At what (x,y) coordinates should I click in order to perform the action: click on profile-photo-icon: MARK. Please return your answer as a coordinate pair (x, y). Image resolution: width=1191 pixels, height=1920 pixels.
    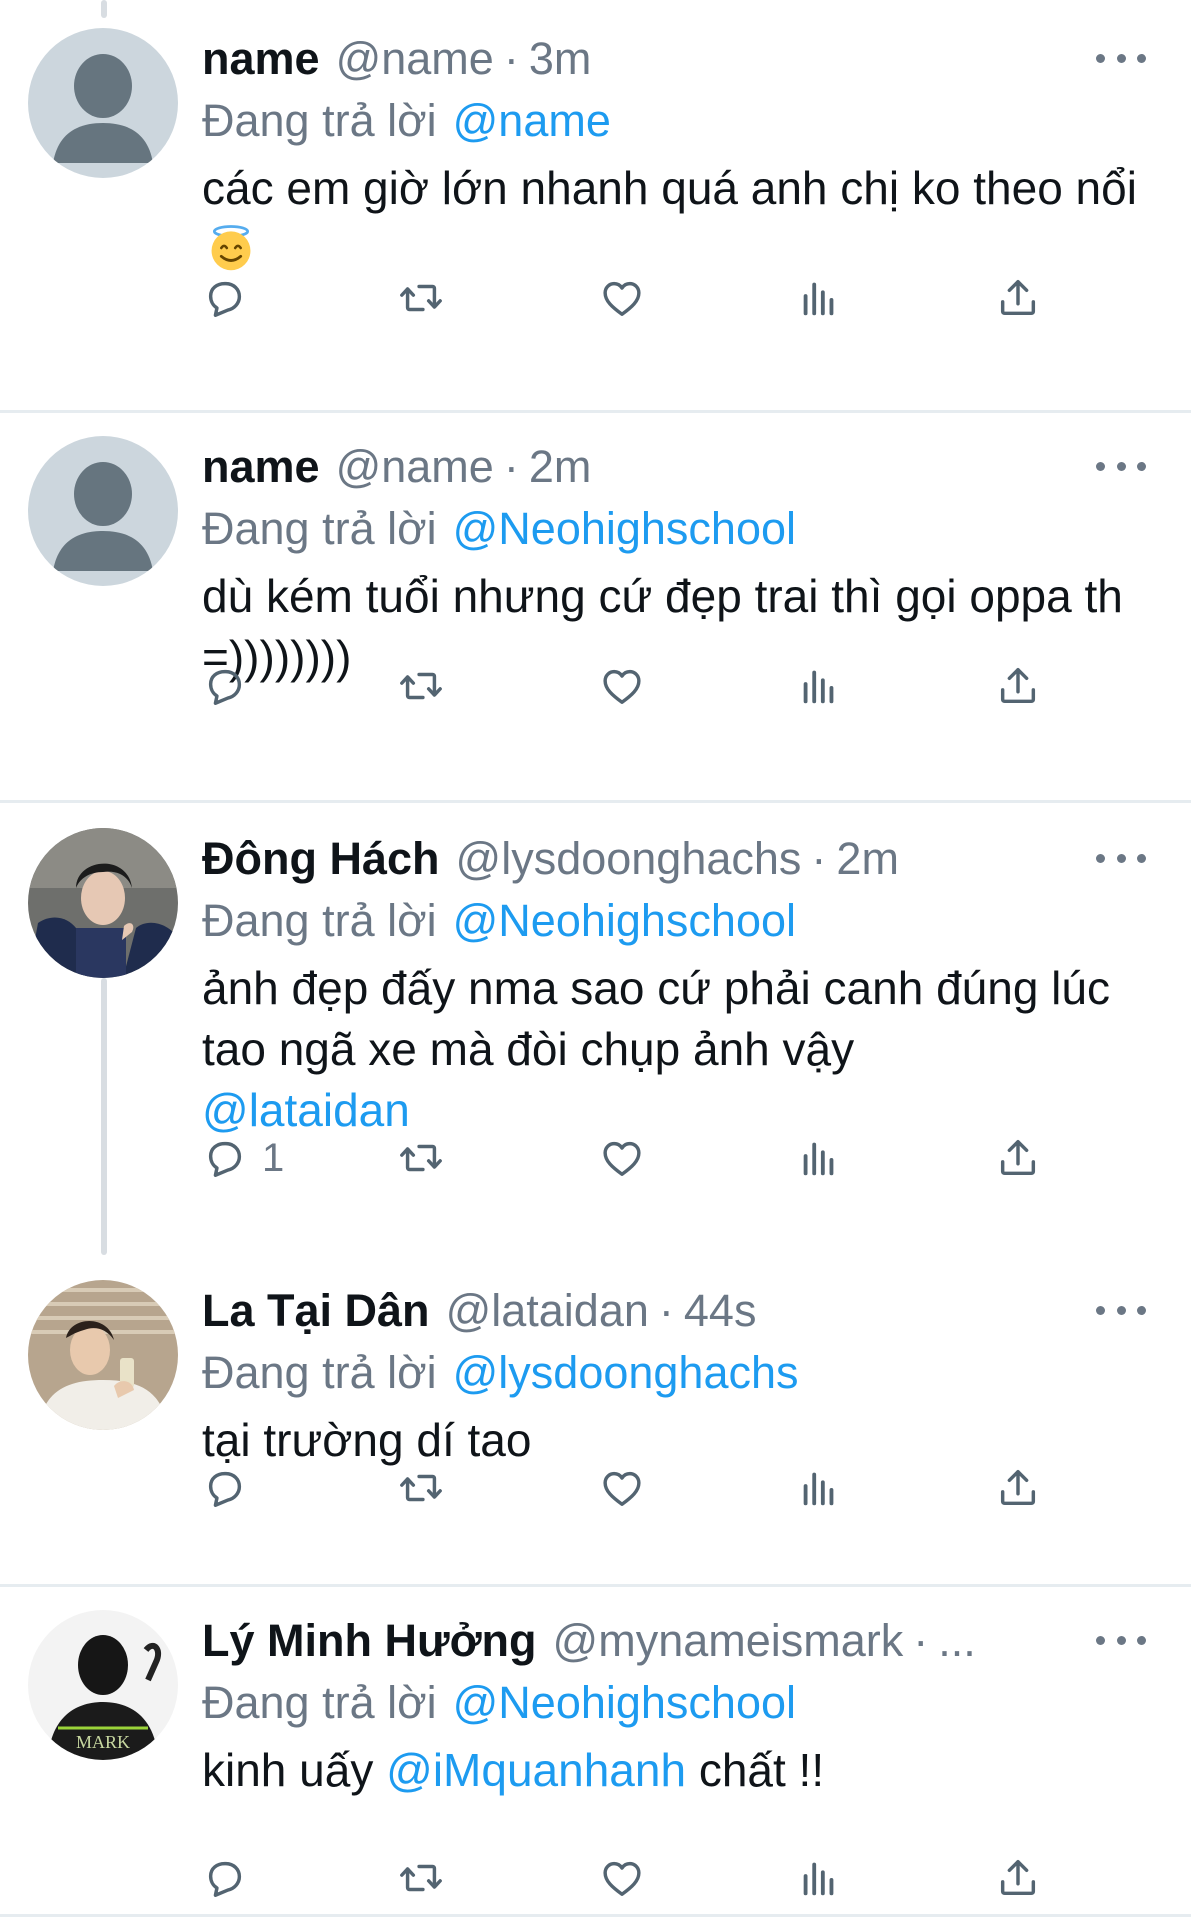
    Looking at the image, I should click on (103, 1685).